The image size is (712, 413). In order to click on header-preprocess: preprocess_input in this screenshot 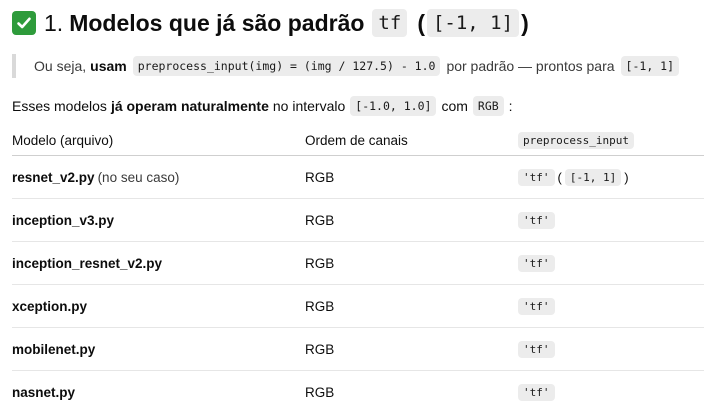, I will do `click(576, 140)`.